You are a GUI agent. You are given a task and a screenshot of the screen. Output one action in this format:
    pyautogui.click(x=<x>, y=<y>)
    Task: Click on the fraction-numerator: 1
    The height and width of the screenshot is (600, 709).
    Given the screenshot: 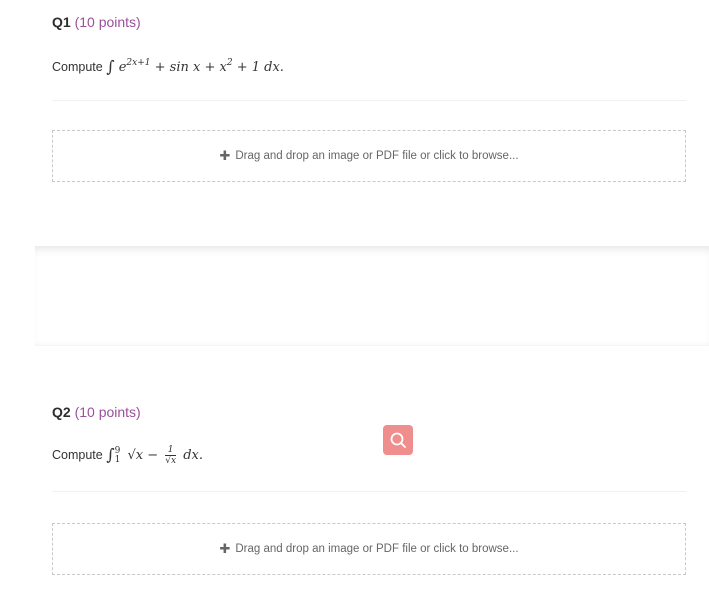 What is the action you would take?
    pyautogui.click(x=171, y=450)
    